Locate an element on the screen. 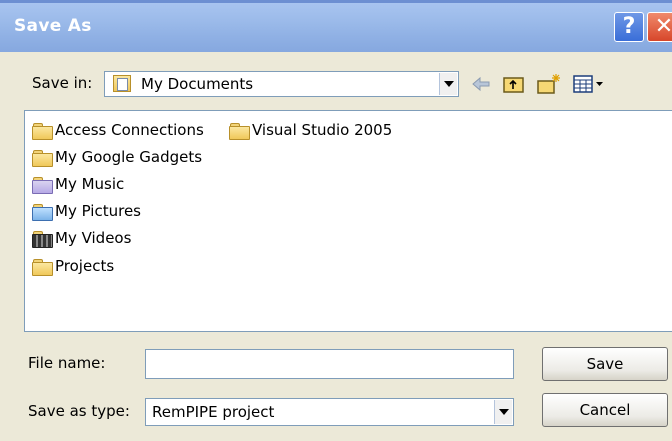 This screenshot has height=441, width=672. close-button: ✕ is located at coordinates (659, 27).